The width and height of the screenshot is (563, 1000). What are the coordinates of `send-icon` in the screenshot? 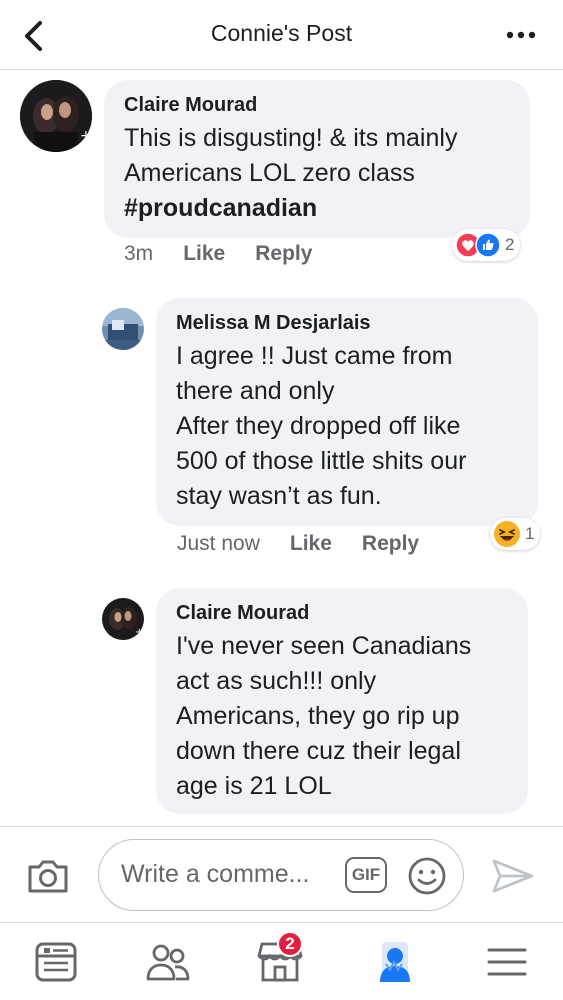 It's located at (513, 876).